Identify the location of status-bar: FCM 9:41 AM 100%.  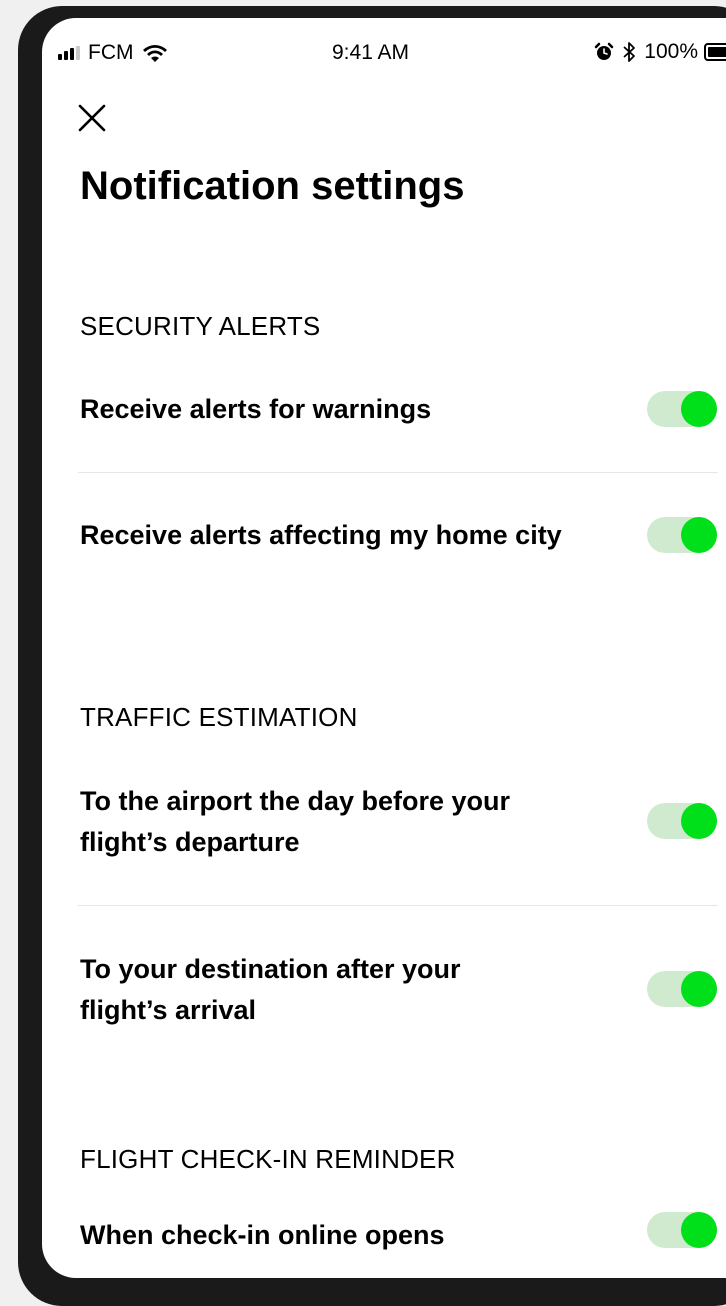
(384, 43).